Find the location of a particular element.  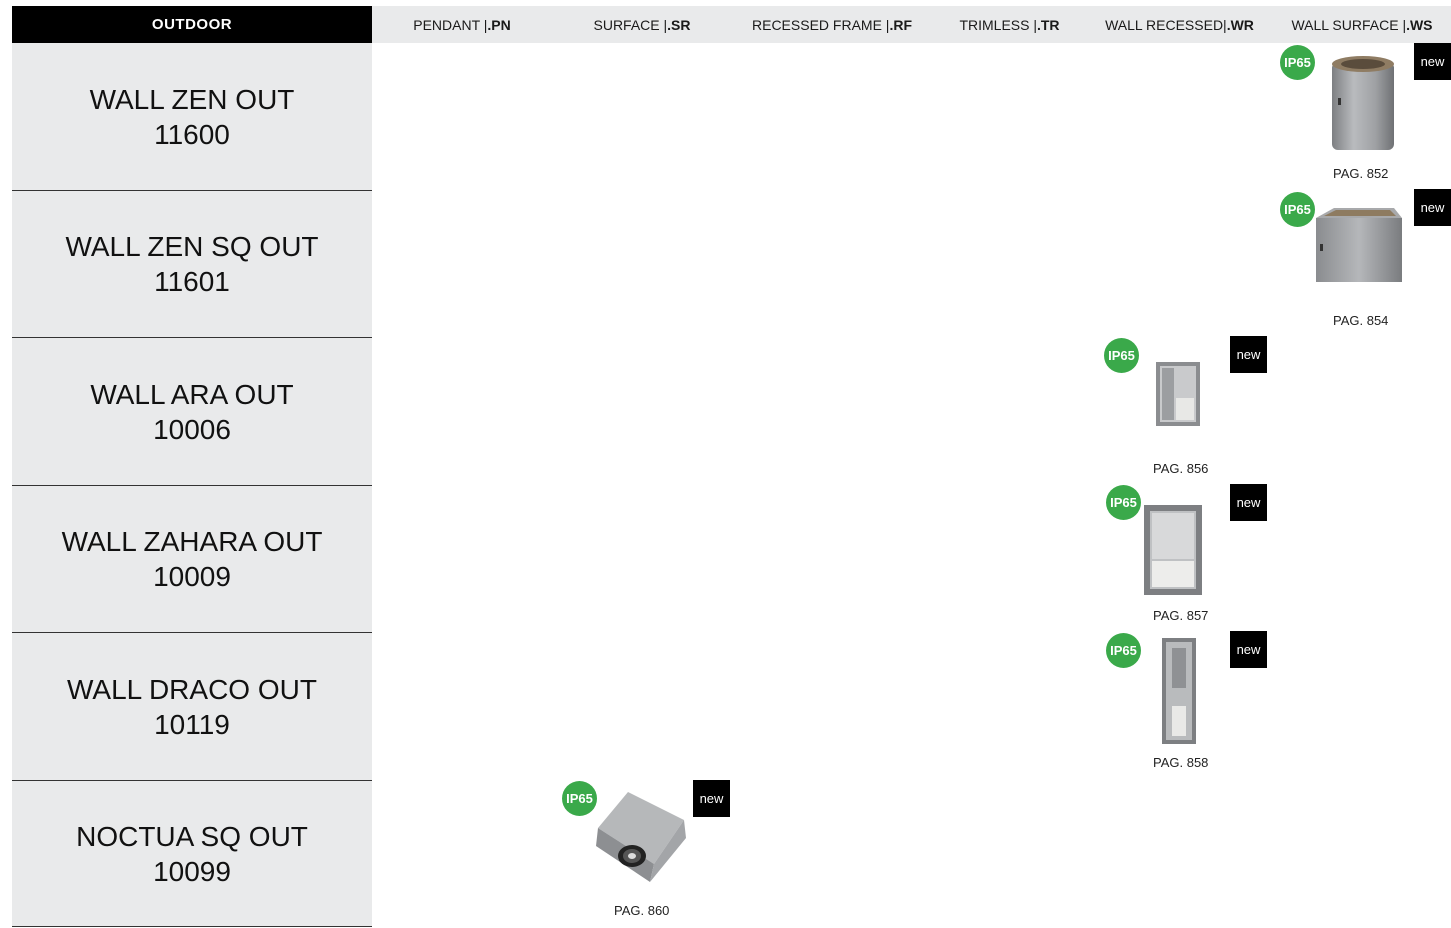

row-label-wall-zen-sq-out: WALL ZEN SQ OUT 11601 is located at coordinates (192, 264).